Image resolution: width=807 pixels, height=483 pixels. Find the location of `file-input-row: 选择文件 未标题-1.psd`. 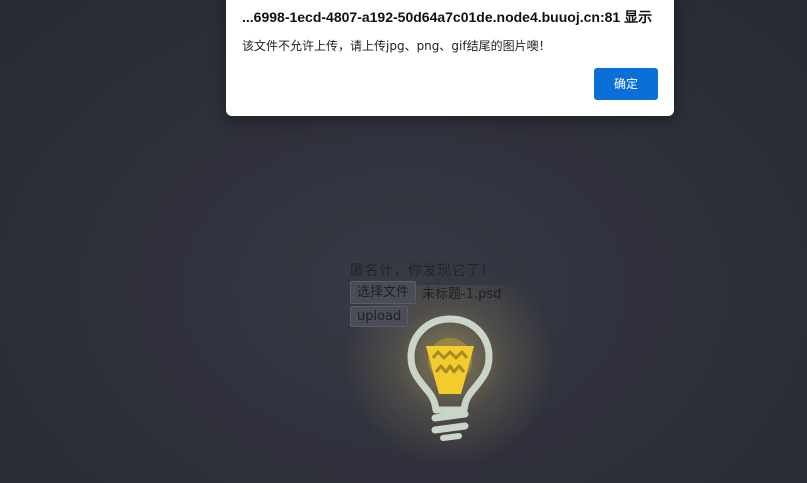

file-input-row: 选择文件 未标题-1.psd is located at coordinates (425, 292).